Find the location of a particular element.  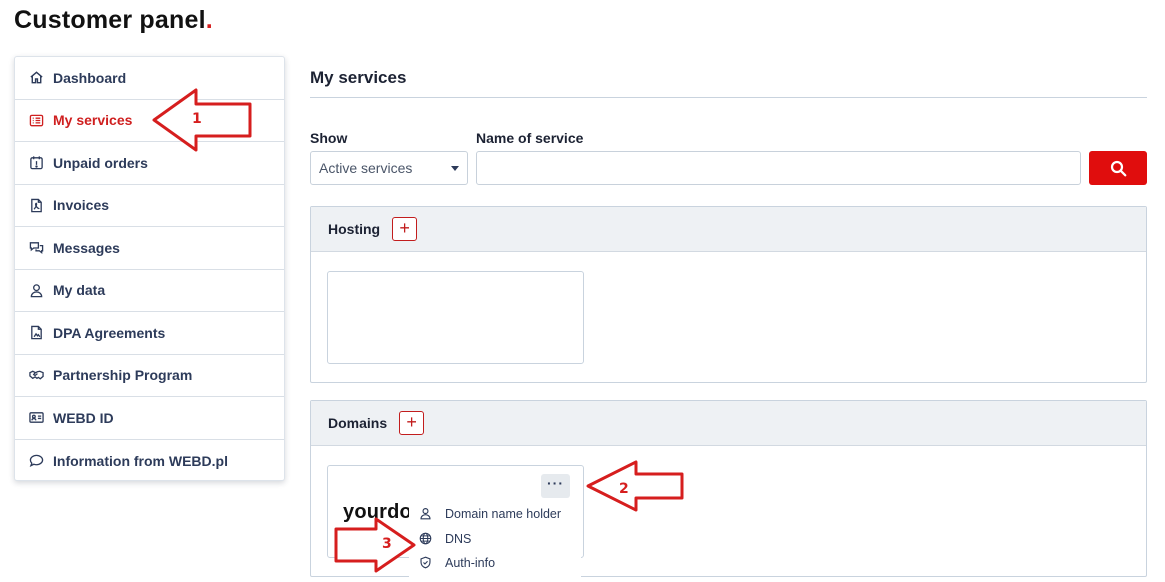

hosting-card is located at coordinates (455, 317).